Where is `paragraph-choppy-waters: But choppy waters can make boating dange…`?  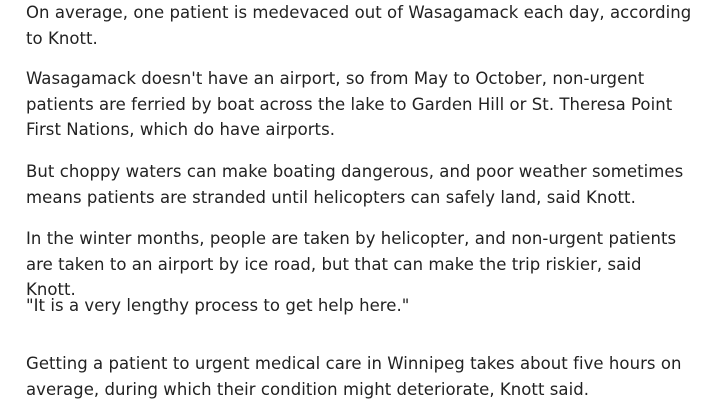 paragraph-choppy-waters: But choppy waters can make boating dange… is located at coordinates (355, 184).